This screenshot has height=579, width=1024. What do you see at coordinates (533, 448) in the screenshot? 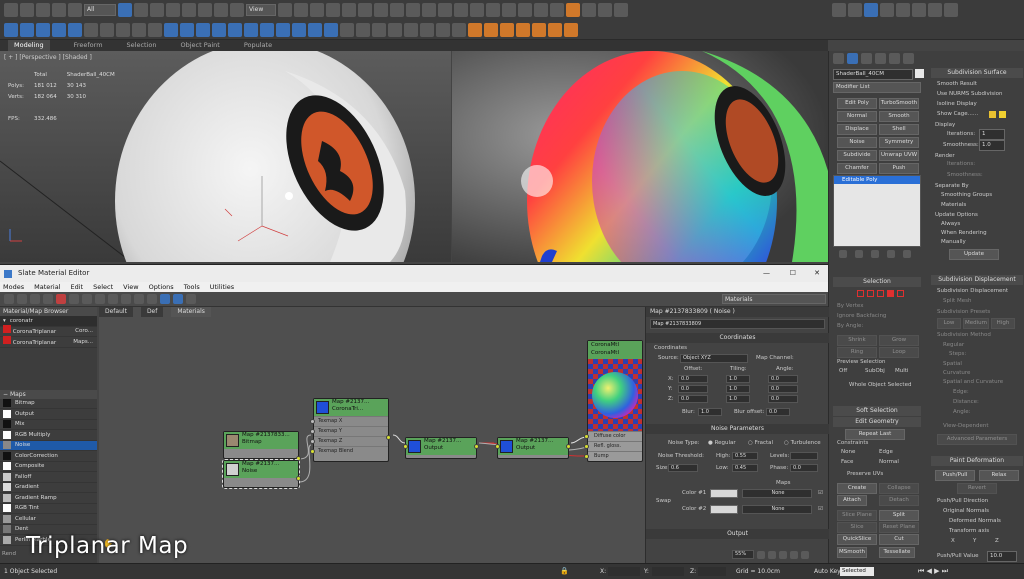
I see `node-output-2: Map #2137... Output` at bounding box center [533, 448].